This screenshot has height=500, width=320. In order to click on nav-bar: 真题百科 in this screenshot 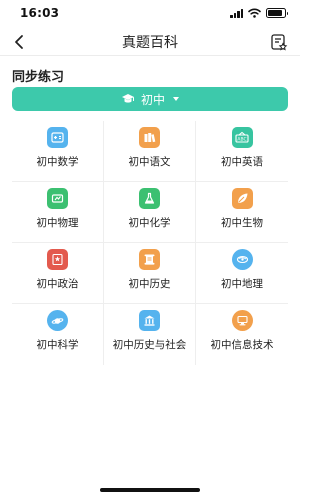, I will do `click(150, 42)`.